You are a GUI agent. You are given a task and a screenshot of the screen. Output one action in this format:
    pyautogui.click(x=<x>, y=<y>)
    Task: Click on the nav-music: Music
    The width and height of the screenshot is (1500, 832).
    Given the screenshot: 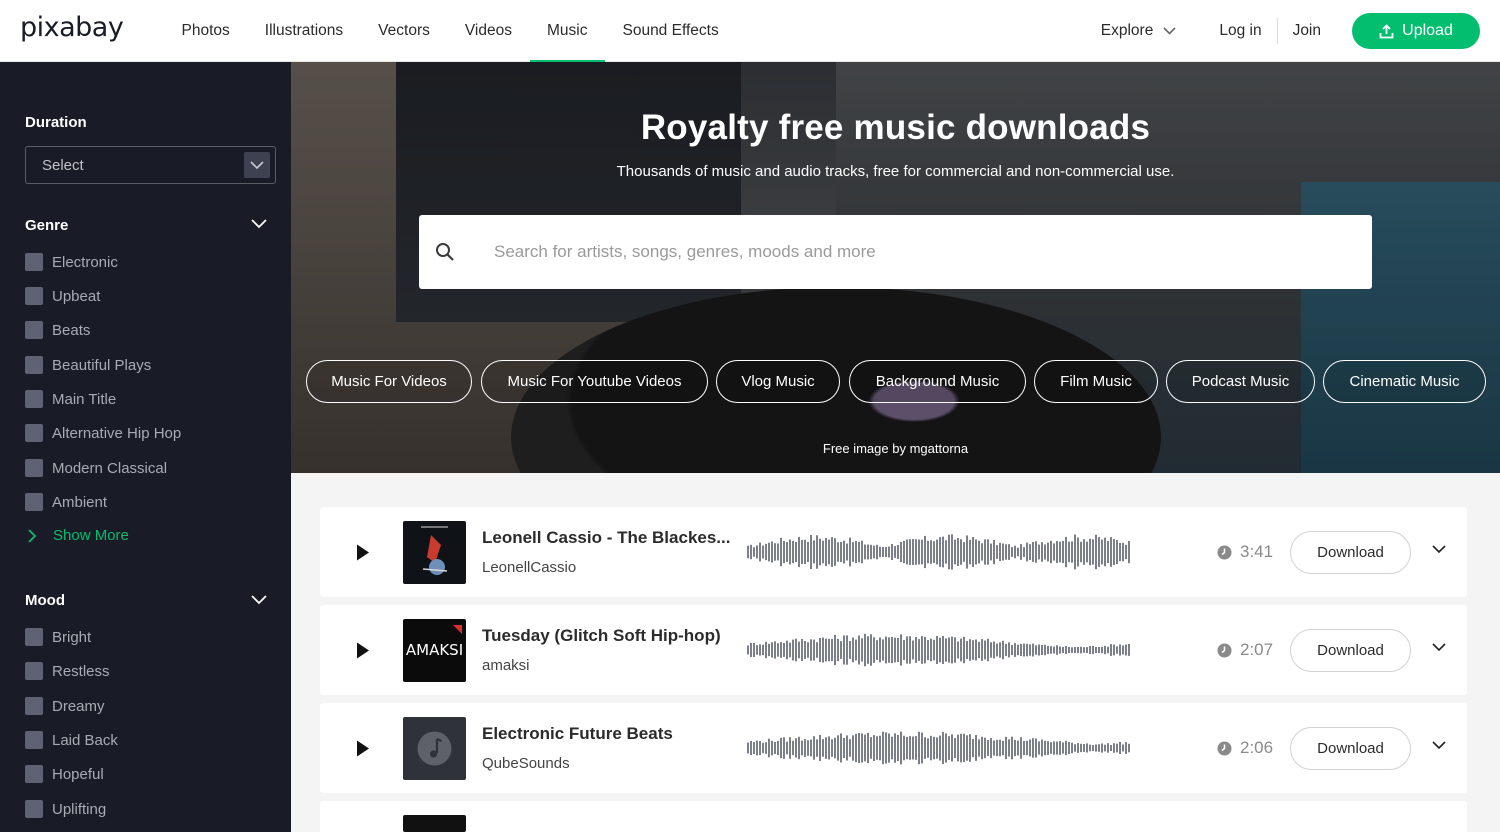 What is the action you would take?
    pyautogui.click(x=567, y=31)
    